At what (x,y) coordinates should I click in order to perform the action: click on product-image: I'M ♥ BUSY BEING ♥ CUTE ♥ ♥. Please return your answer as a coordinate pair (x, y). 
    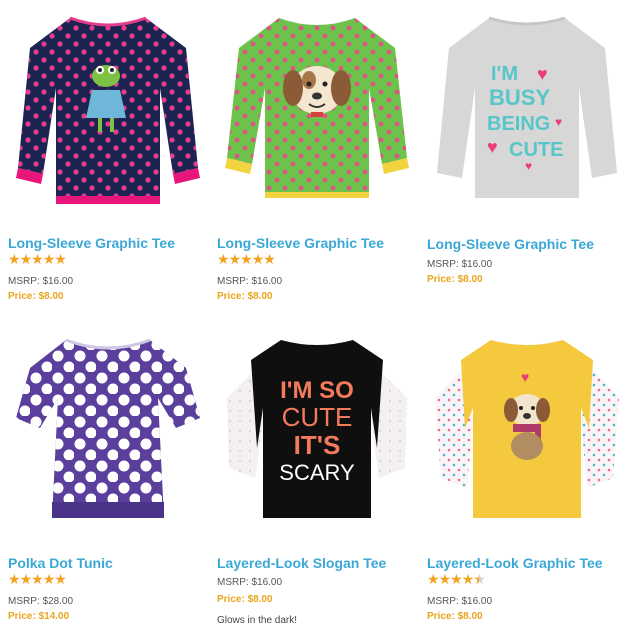
    Looking at the image, I should click on (527, 115).